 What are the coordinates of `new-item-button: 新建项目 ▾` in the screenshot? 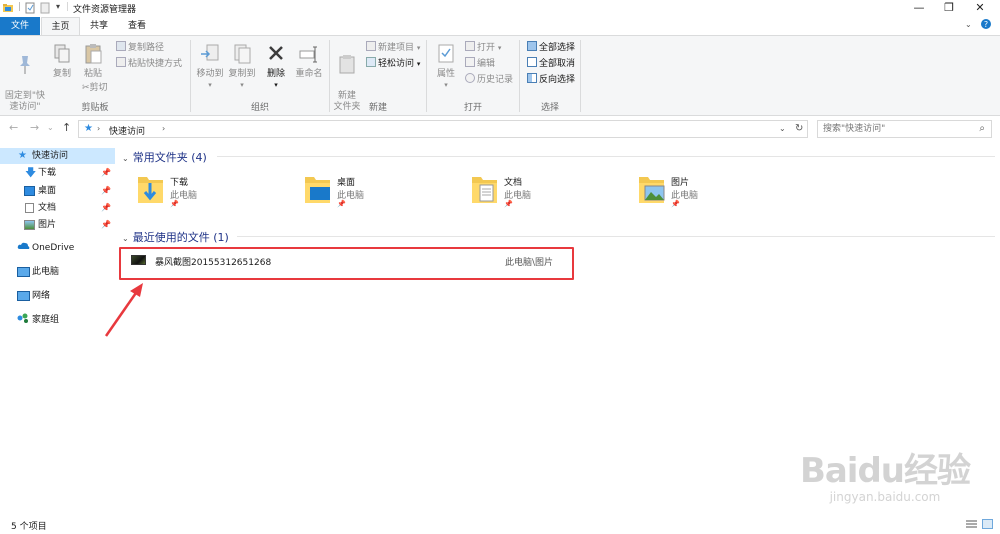 It's located at (393, 48).